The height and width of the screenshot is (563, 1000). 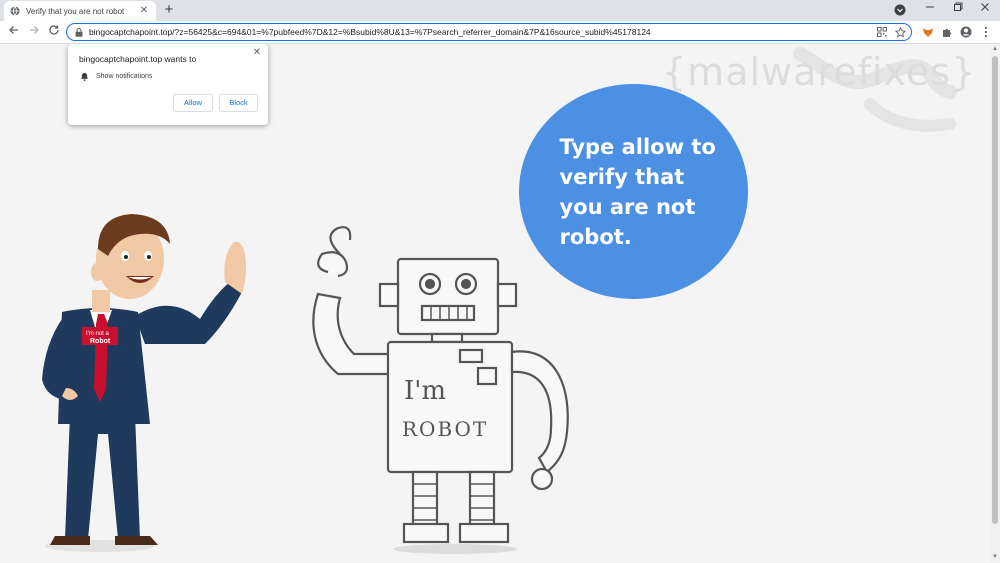 I want to click on forward-button, so click(x=34, y=32).